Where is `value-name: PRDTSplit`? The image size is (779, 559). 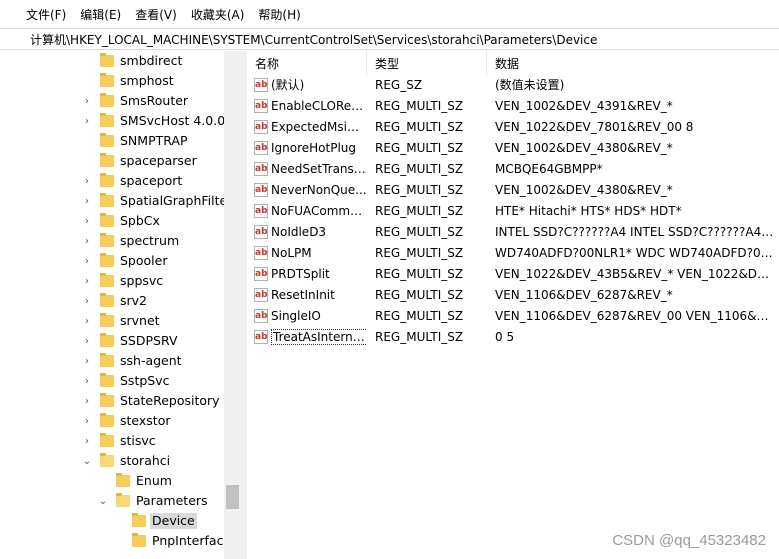
value-name: PRDTSplit is located at coordinates (300, 274).